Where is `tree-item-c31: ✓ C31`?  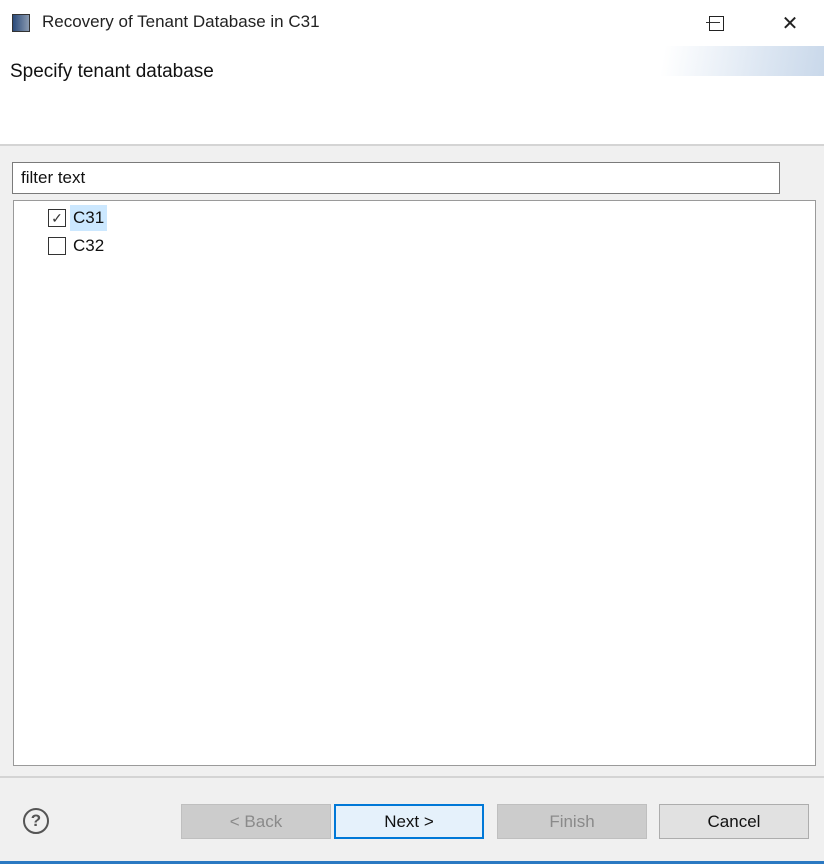
tree-item-c31: ✓ C31 is located at coordinates (78, 218).